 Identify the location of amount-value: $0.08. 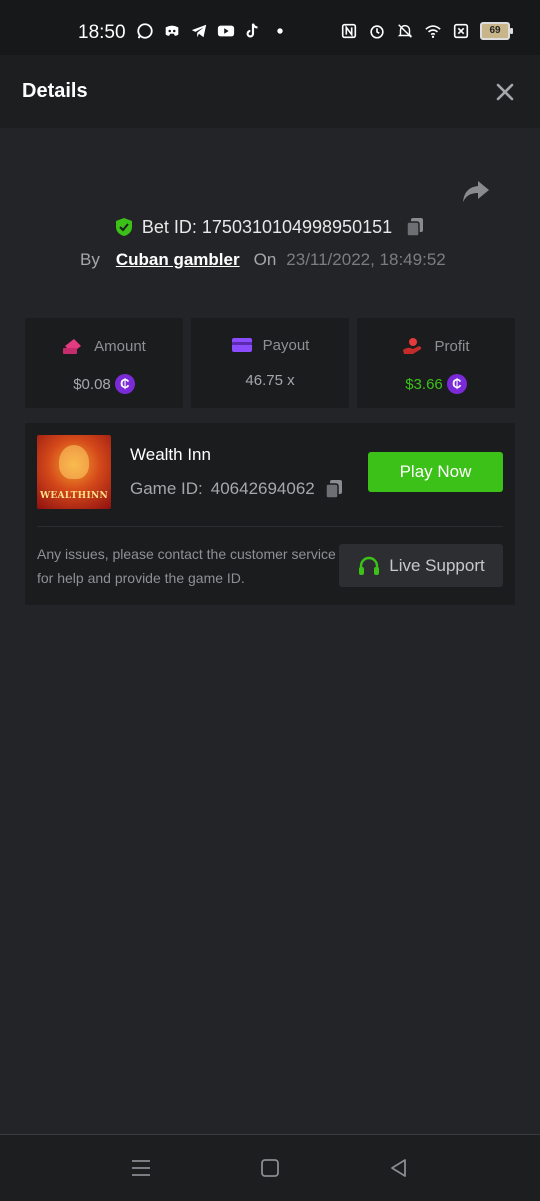
(92, 384).